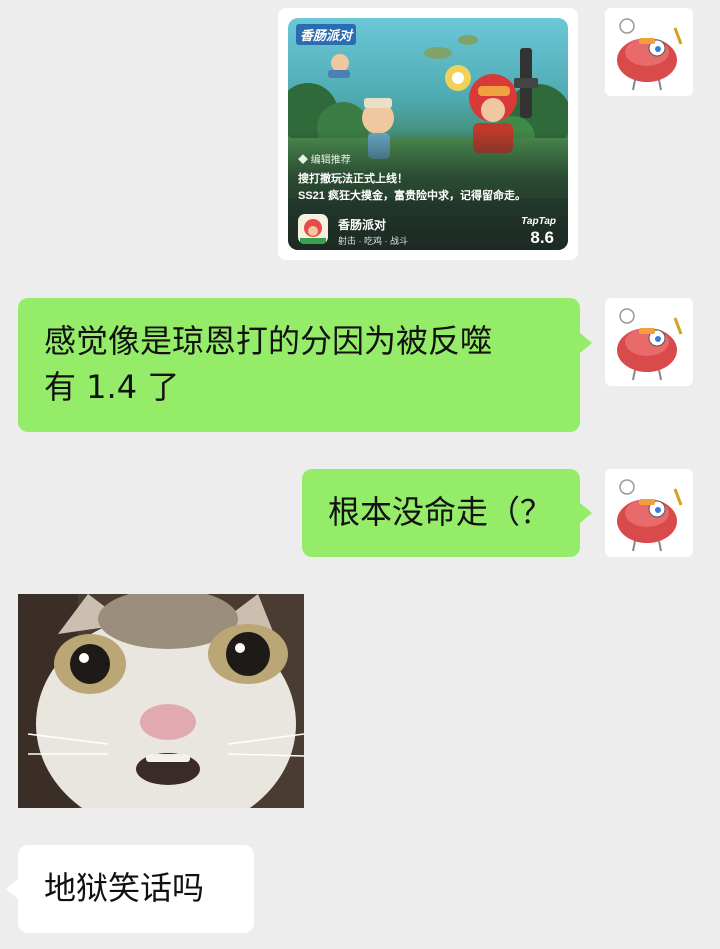  What do you see at coordinates (353, 179) in the screenshot?
I see `card-headline: 搜打撤玩法正式上线！` at bounding box center [353, 179].